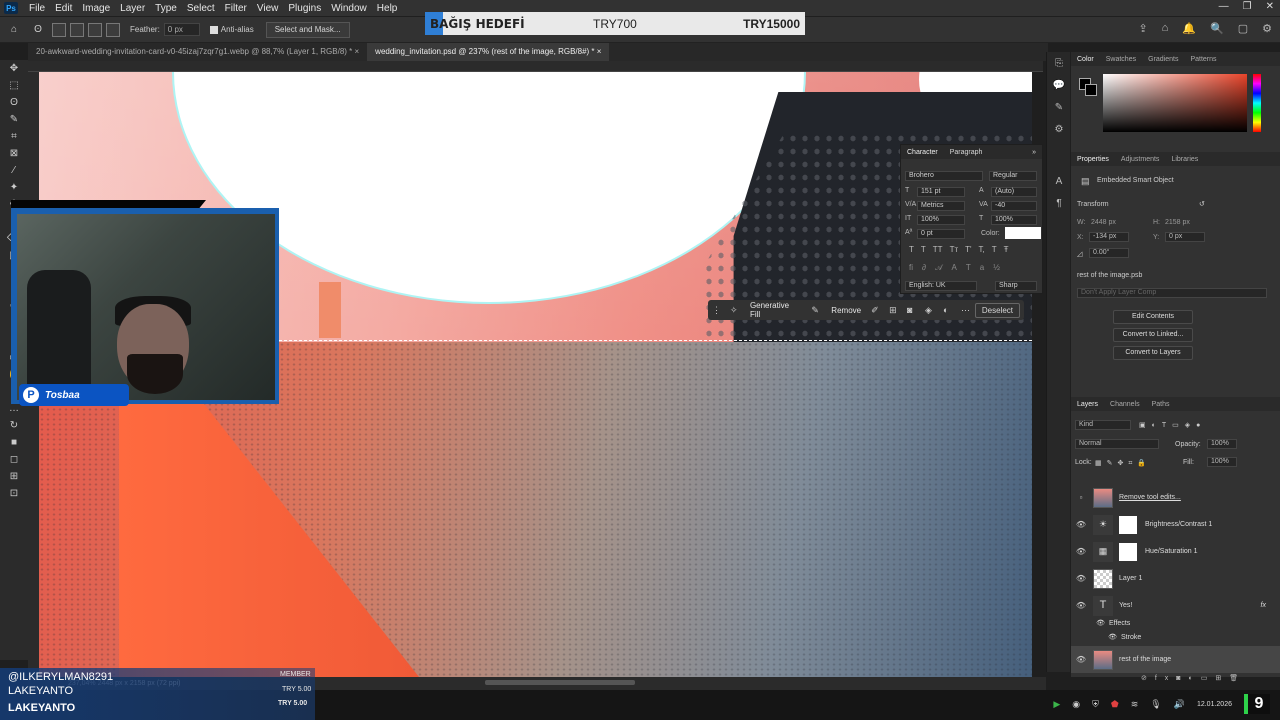 Image resolution: width=1280 pixels, height=720 pixels. What do you see at coordinates (1016, 286) in the screenshot?
I see `antialias-select: Sharp` at bounding box center [1016, 286].